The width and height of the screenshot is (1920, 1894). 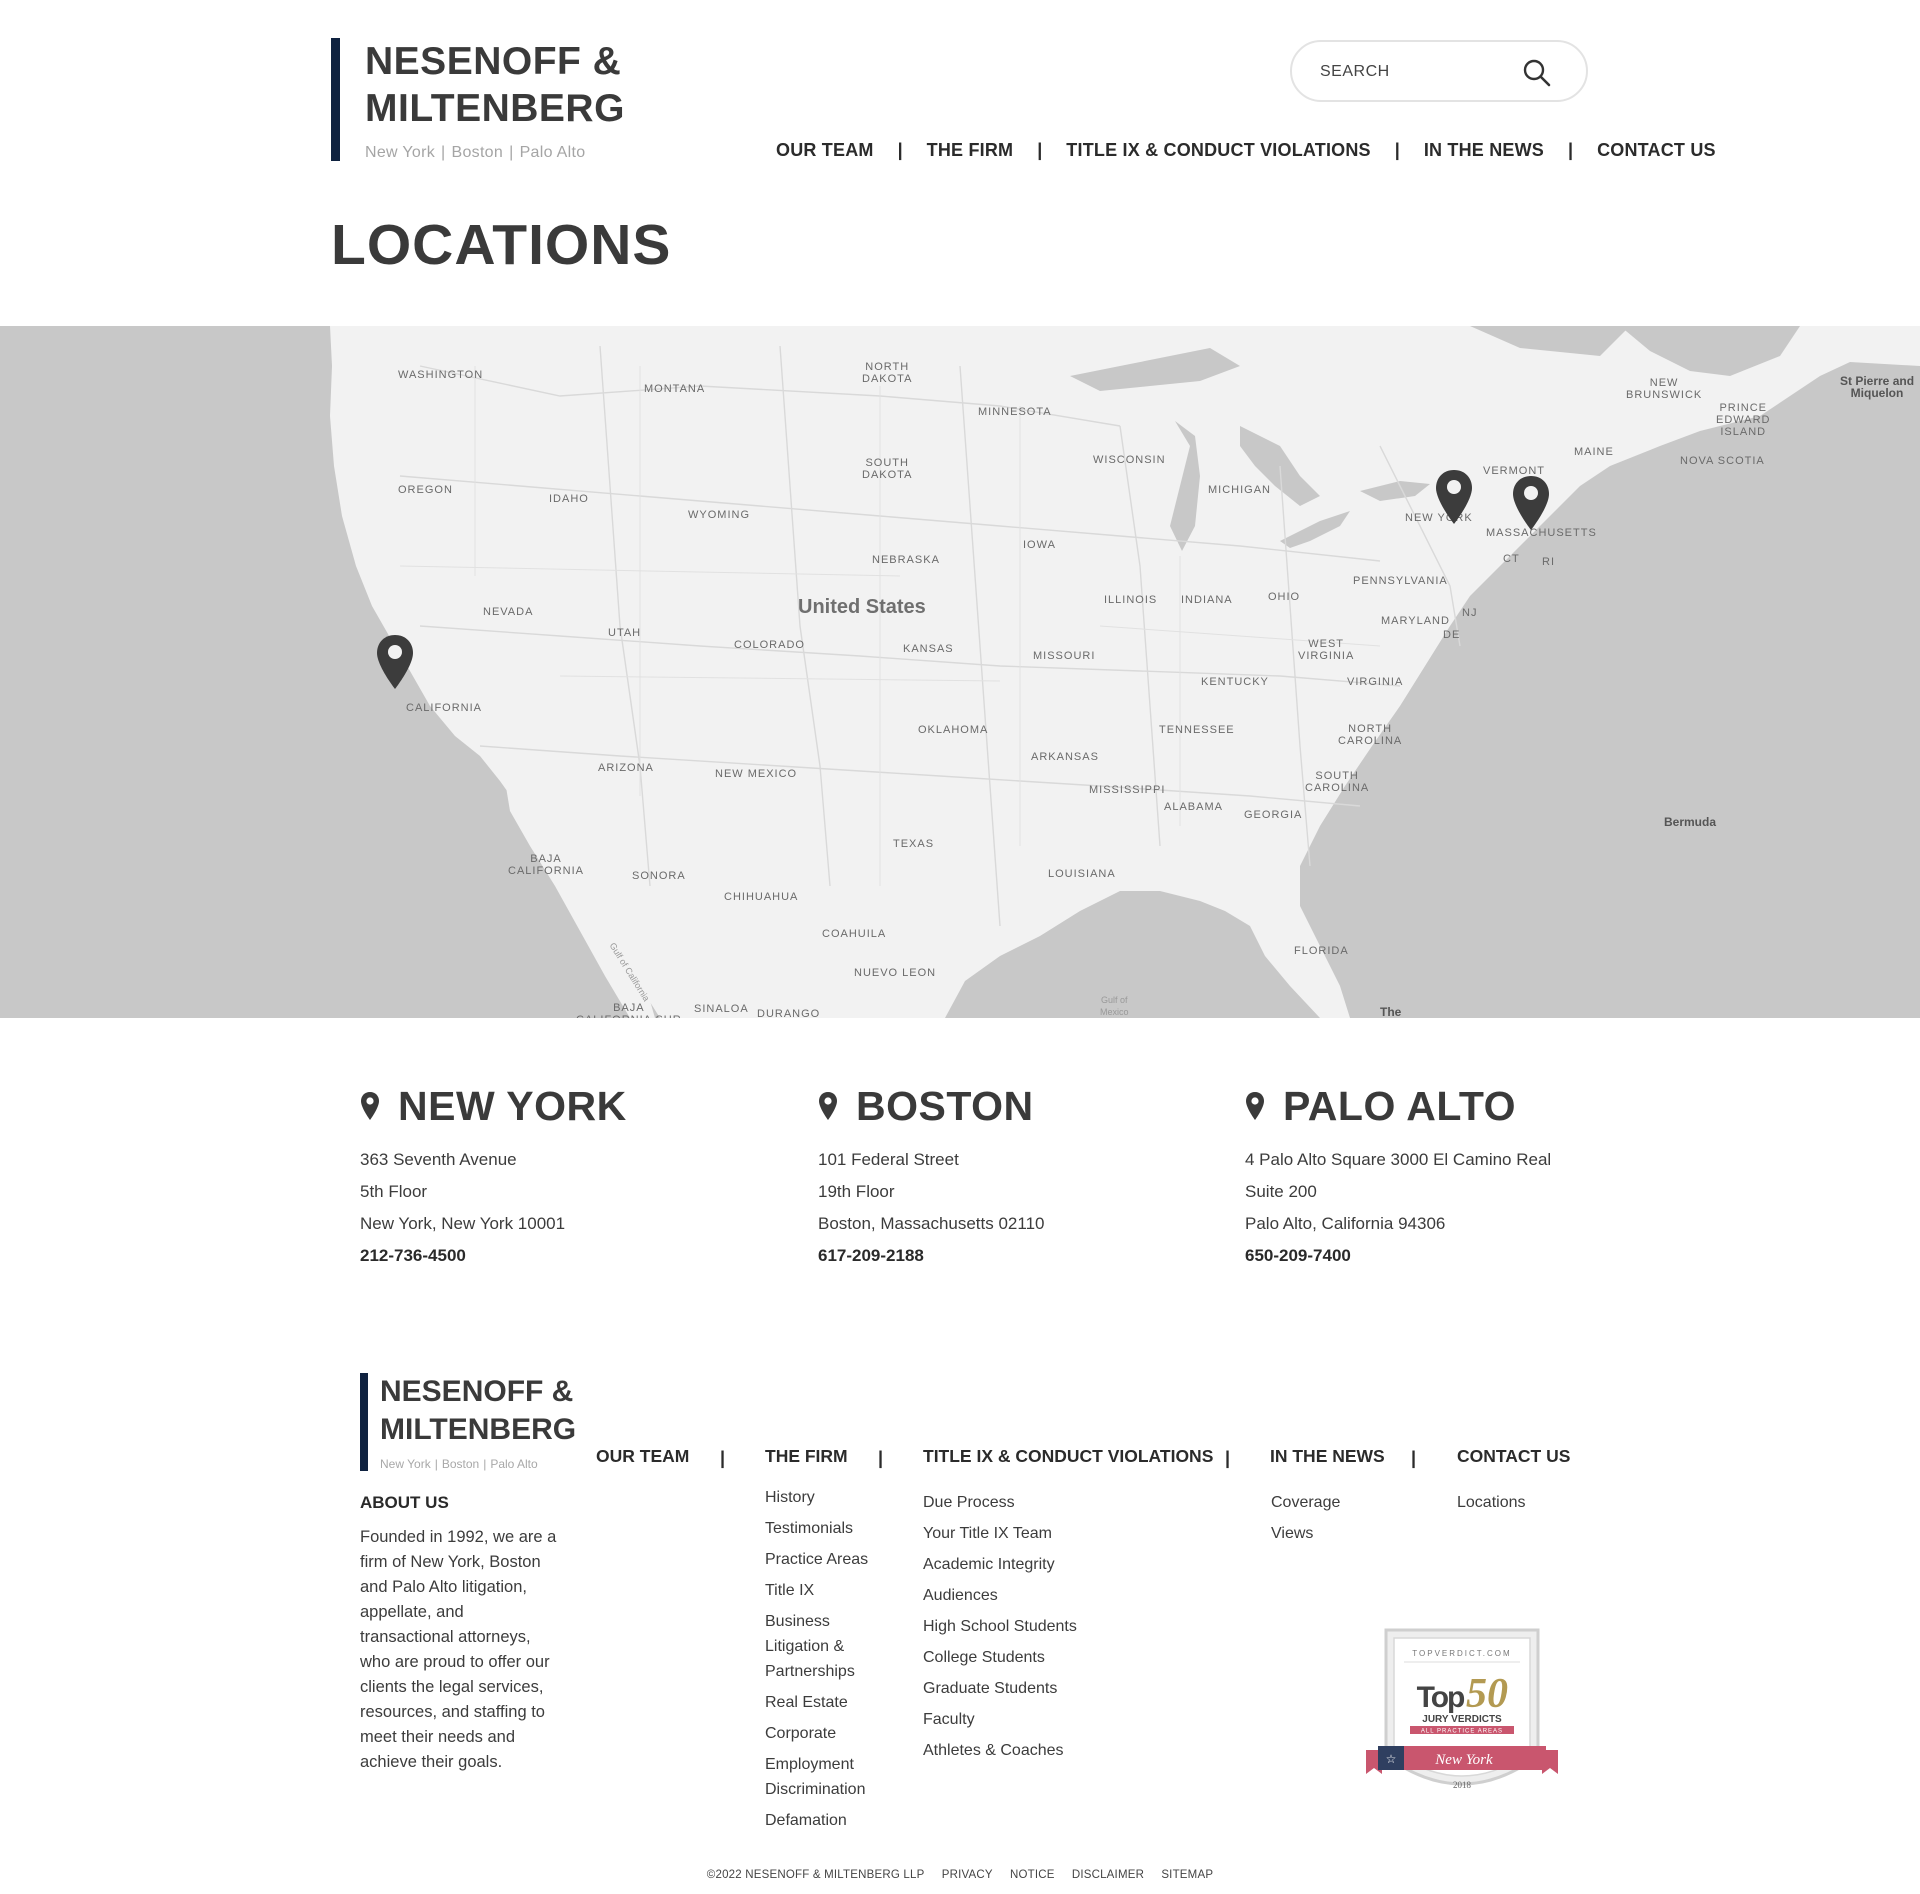 I want to click on map-label: FLORIDA, so click(x=1321, y=951).